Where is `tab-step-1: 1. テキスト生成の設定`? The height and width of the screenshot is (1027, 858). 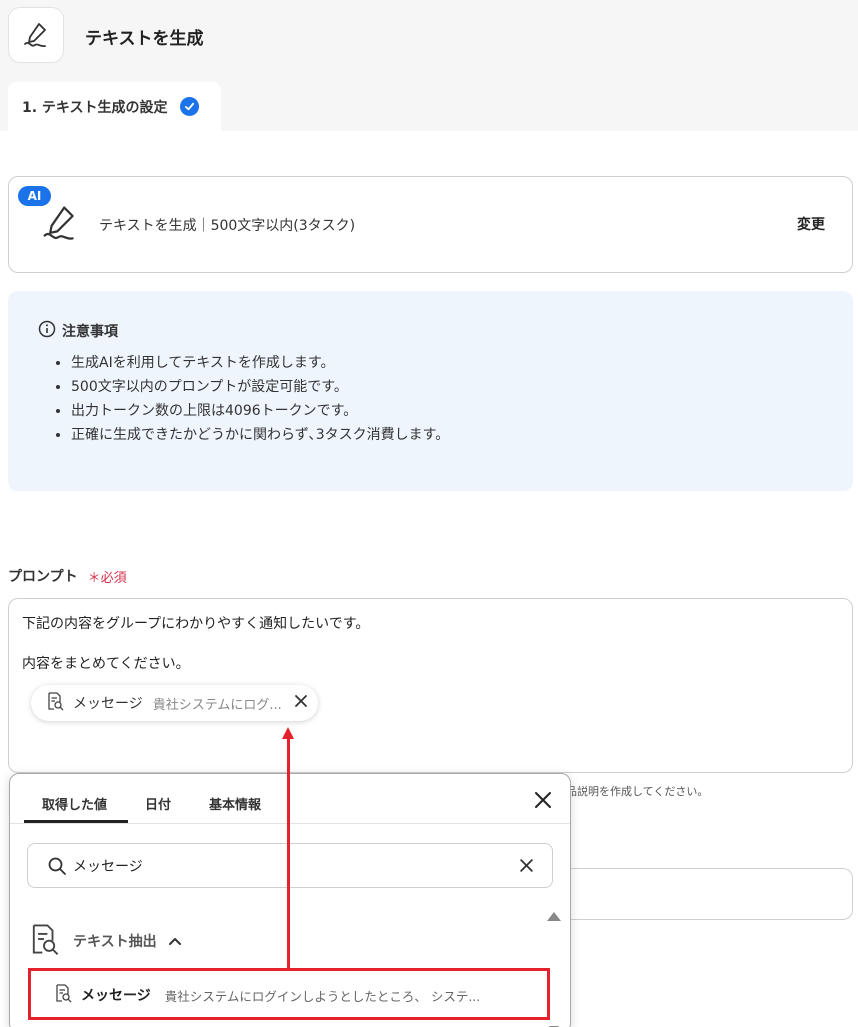 tab-step-1: 1. テキスト生成の設定 is located at coordinates (114, 106).